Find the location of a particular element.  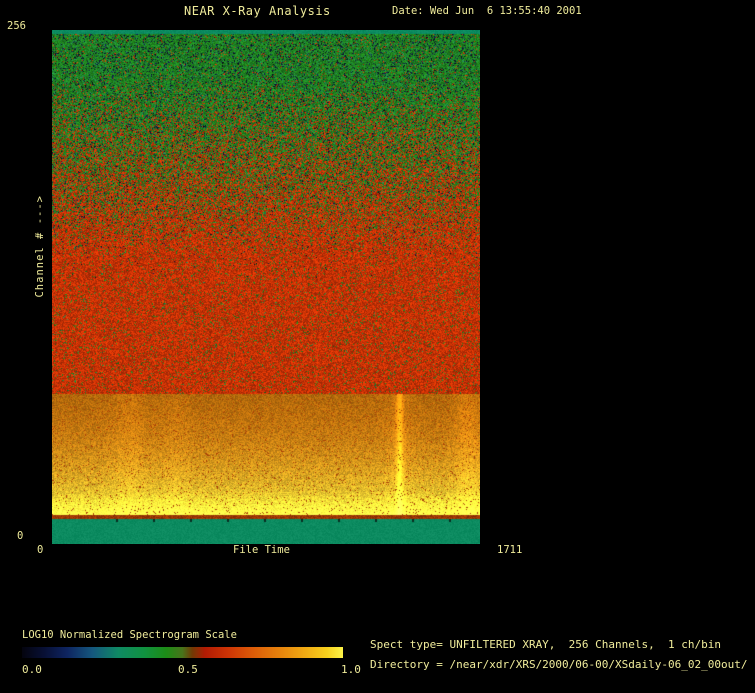

x-axis-label: File Time is located at coordinates (261, 550).